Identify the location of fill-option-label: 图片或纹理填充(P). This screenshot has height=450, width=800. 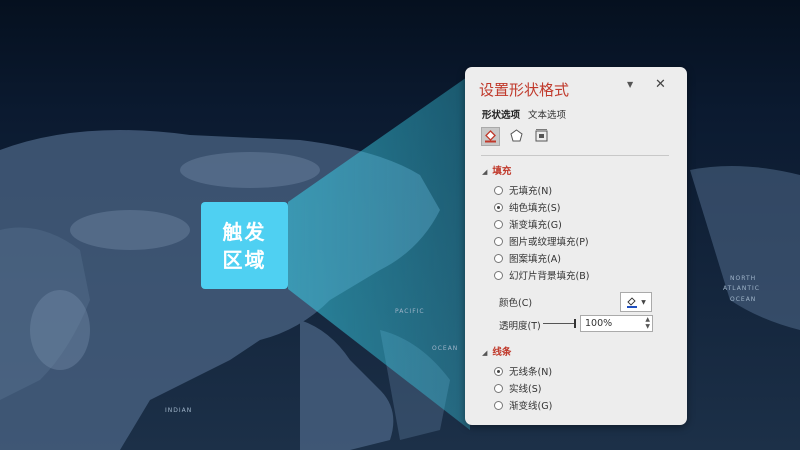
(549, 242).